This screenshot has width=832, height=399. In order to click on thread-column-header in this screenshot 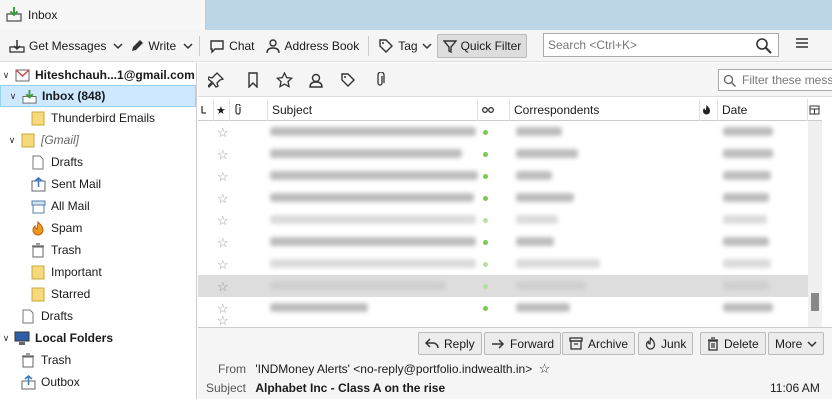, I will do `click(206, 110)`.